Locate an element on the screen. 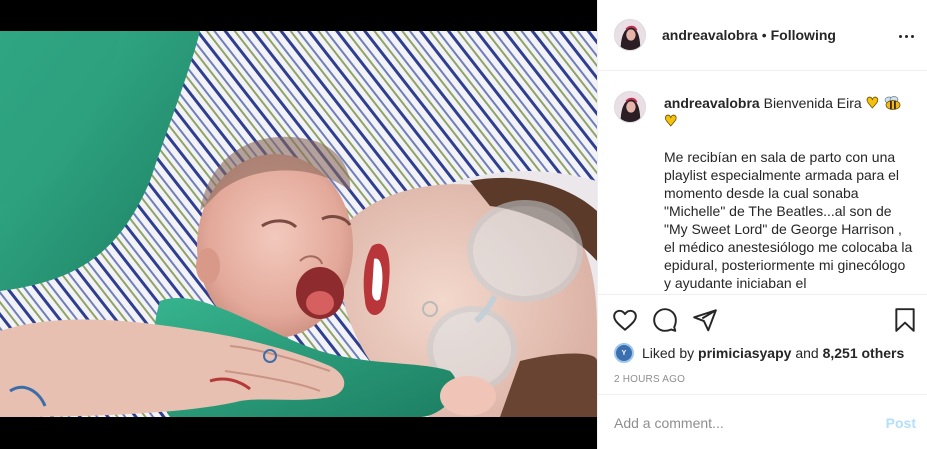 This screenshot has width=927, height=449. liked-by-label: Liked by is located at coordinates (668, 353).